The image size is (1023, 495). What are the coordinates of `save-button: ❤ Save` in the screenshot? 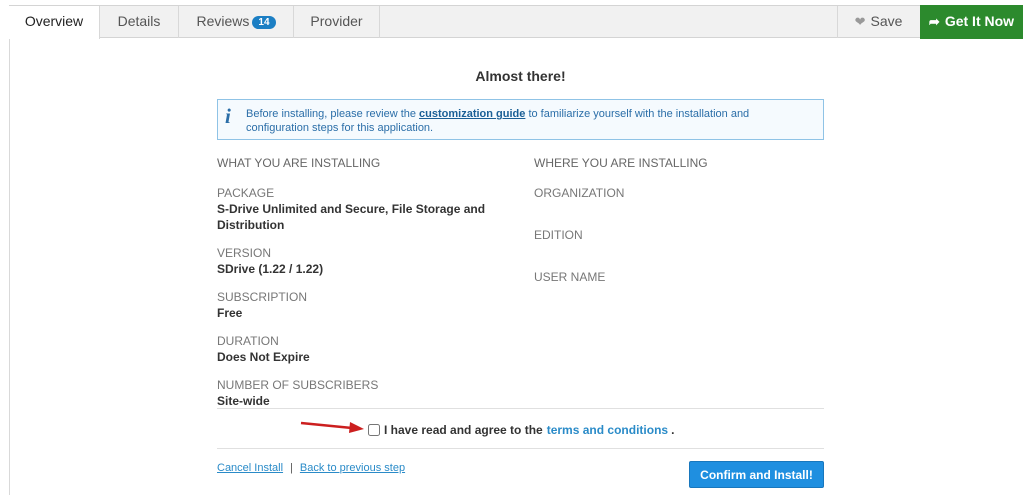 It's located at (878, 22).